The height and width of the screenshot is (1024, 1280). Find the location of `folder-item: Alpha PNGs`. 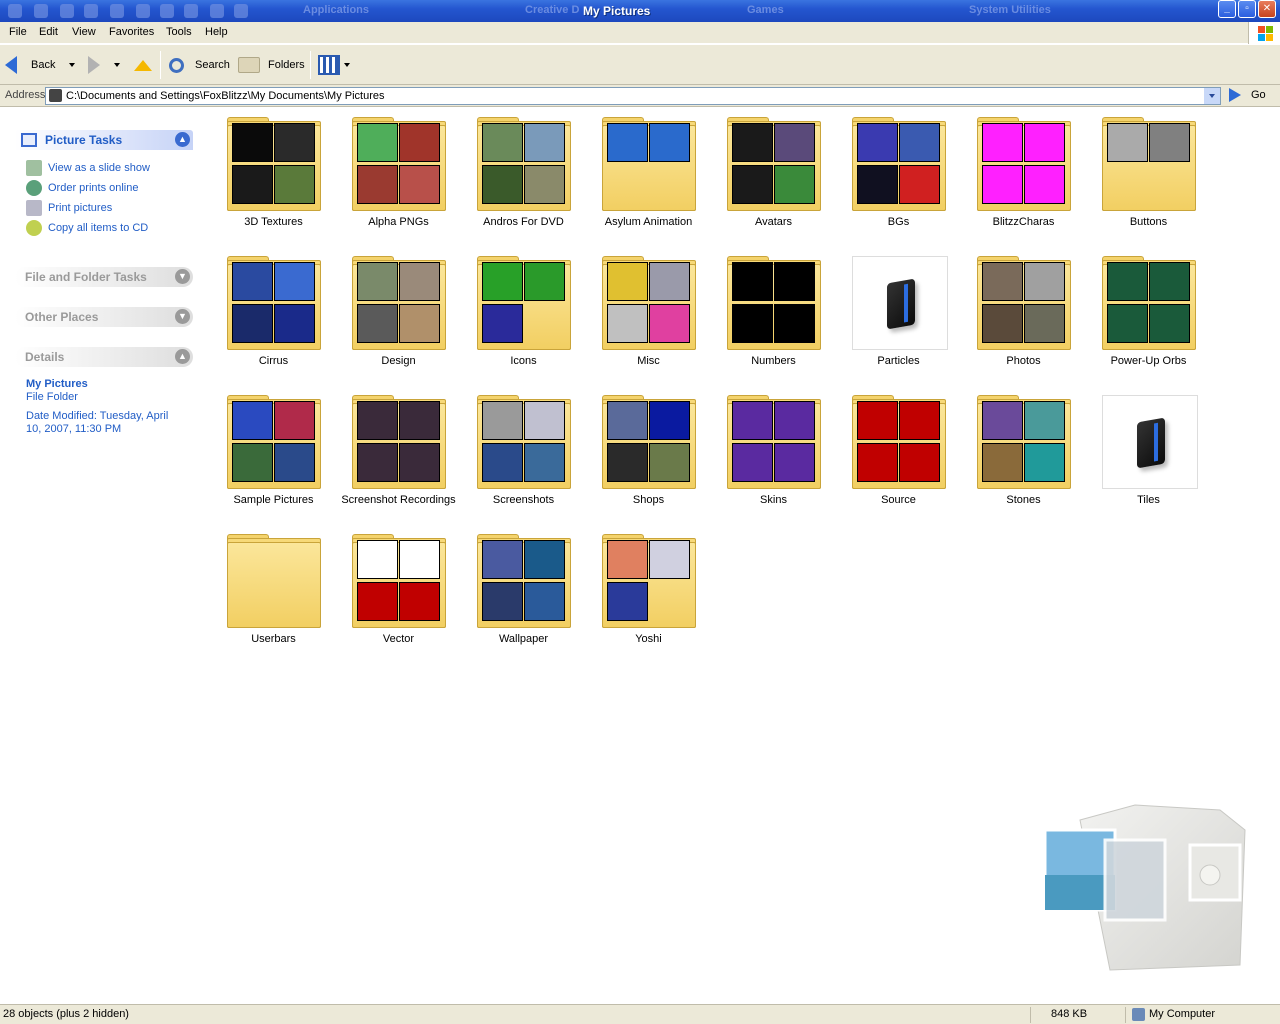

folder-item: Alpha PNGs is located at coordinates (398, 177).